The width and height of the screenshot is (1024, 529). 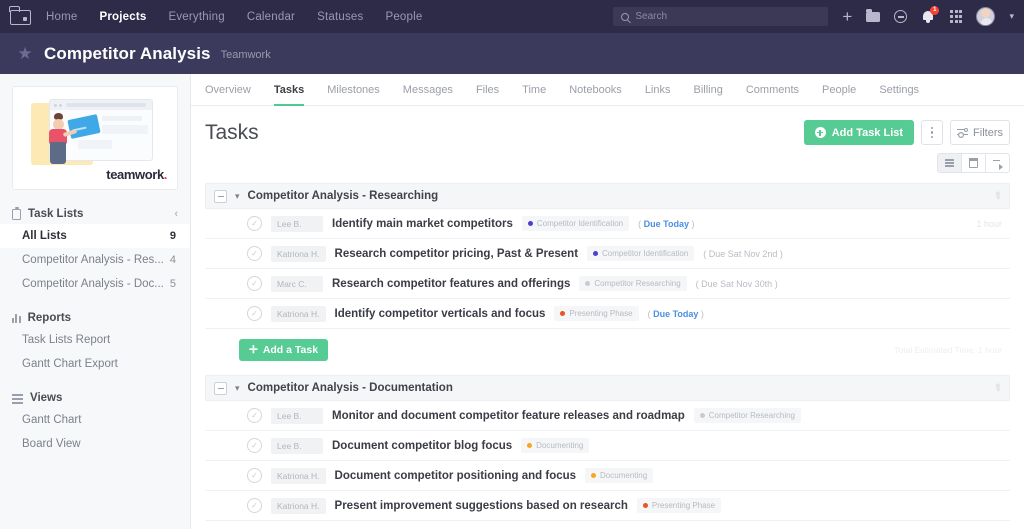 What do you see at coordinates (899, 95) in the screenshot?
I see `tab-settings: Settings` at bounding box center [899, 95].